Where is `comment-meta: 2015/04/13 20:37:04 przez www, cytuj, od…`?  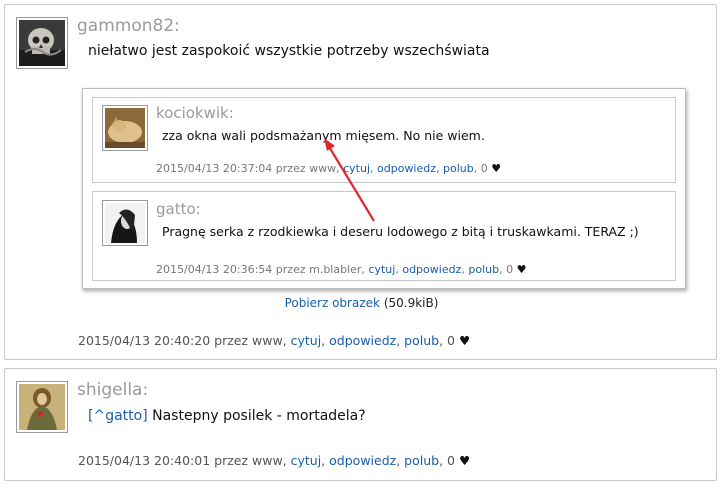
comment-meta: 2015/04/13 20:37:04 przez www, cytuj, od… is located at coordinates (329, 168).